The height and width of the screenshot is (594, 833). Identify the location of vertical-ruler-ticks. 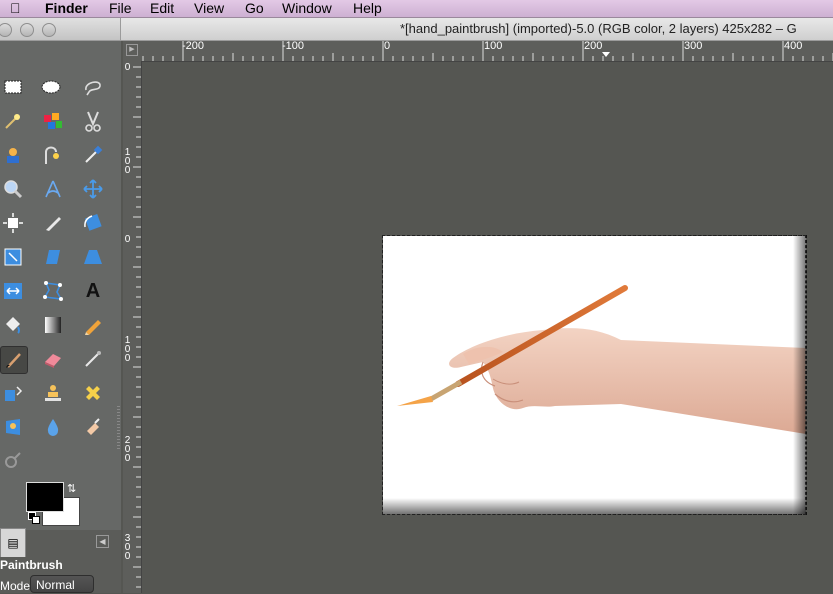
(137, 327).